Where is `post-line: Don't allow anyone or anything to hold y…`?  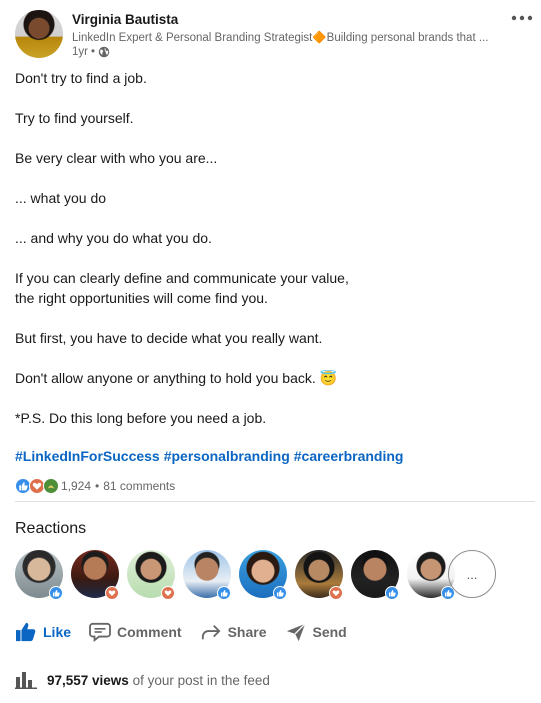 post-line: Don't allow anyone or anything to hold y… is located at coordinates (176, 378).